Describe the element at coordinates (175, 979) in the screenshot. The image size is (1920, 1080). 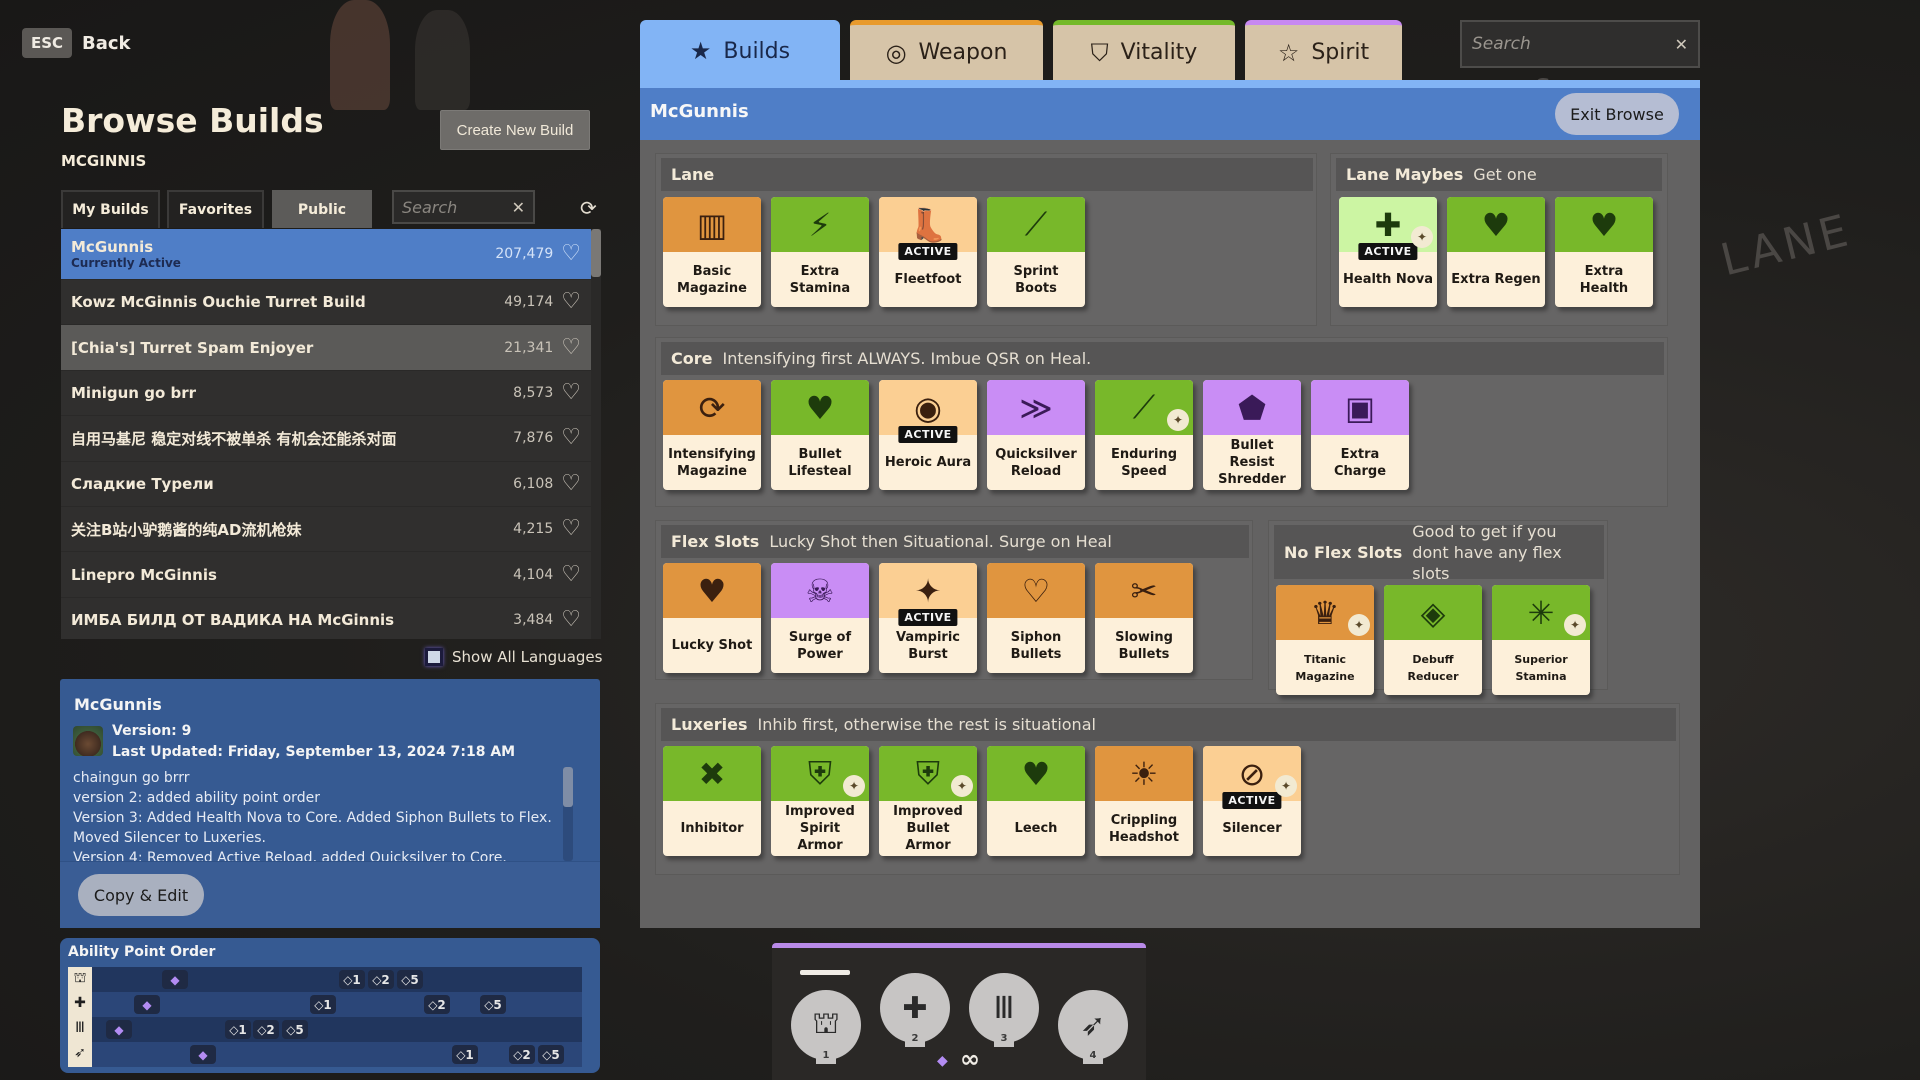
I see `unlock-chip: ◆` at that location.